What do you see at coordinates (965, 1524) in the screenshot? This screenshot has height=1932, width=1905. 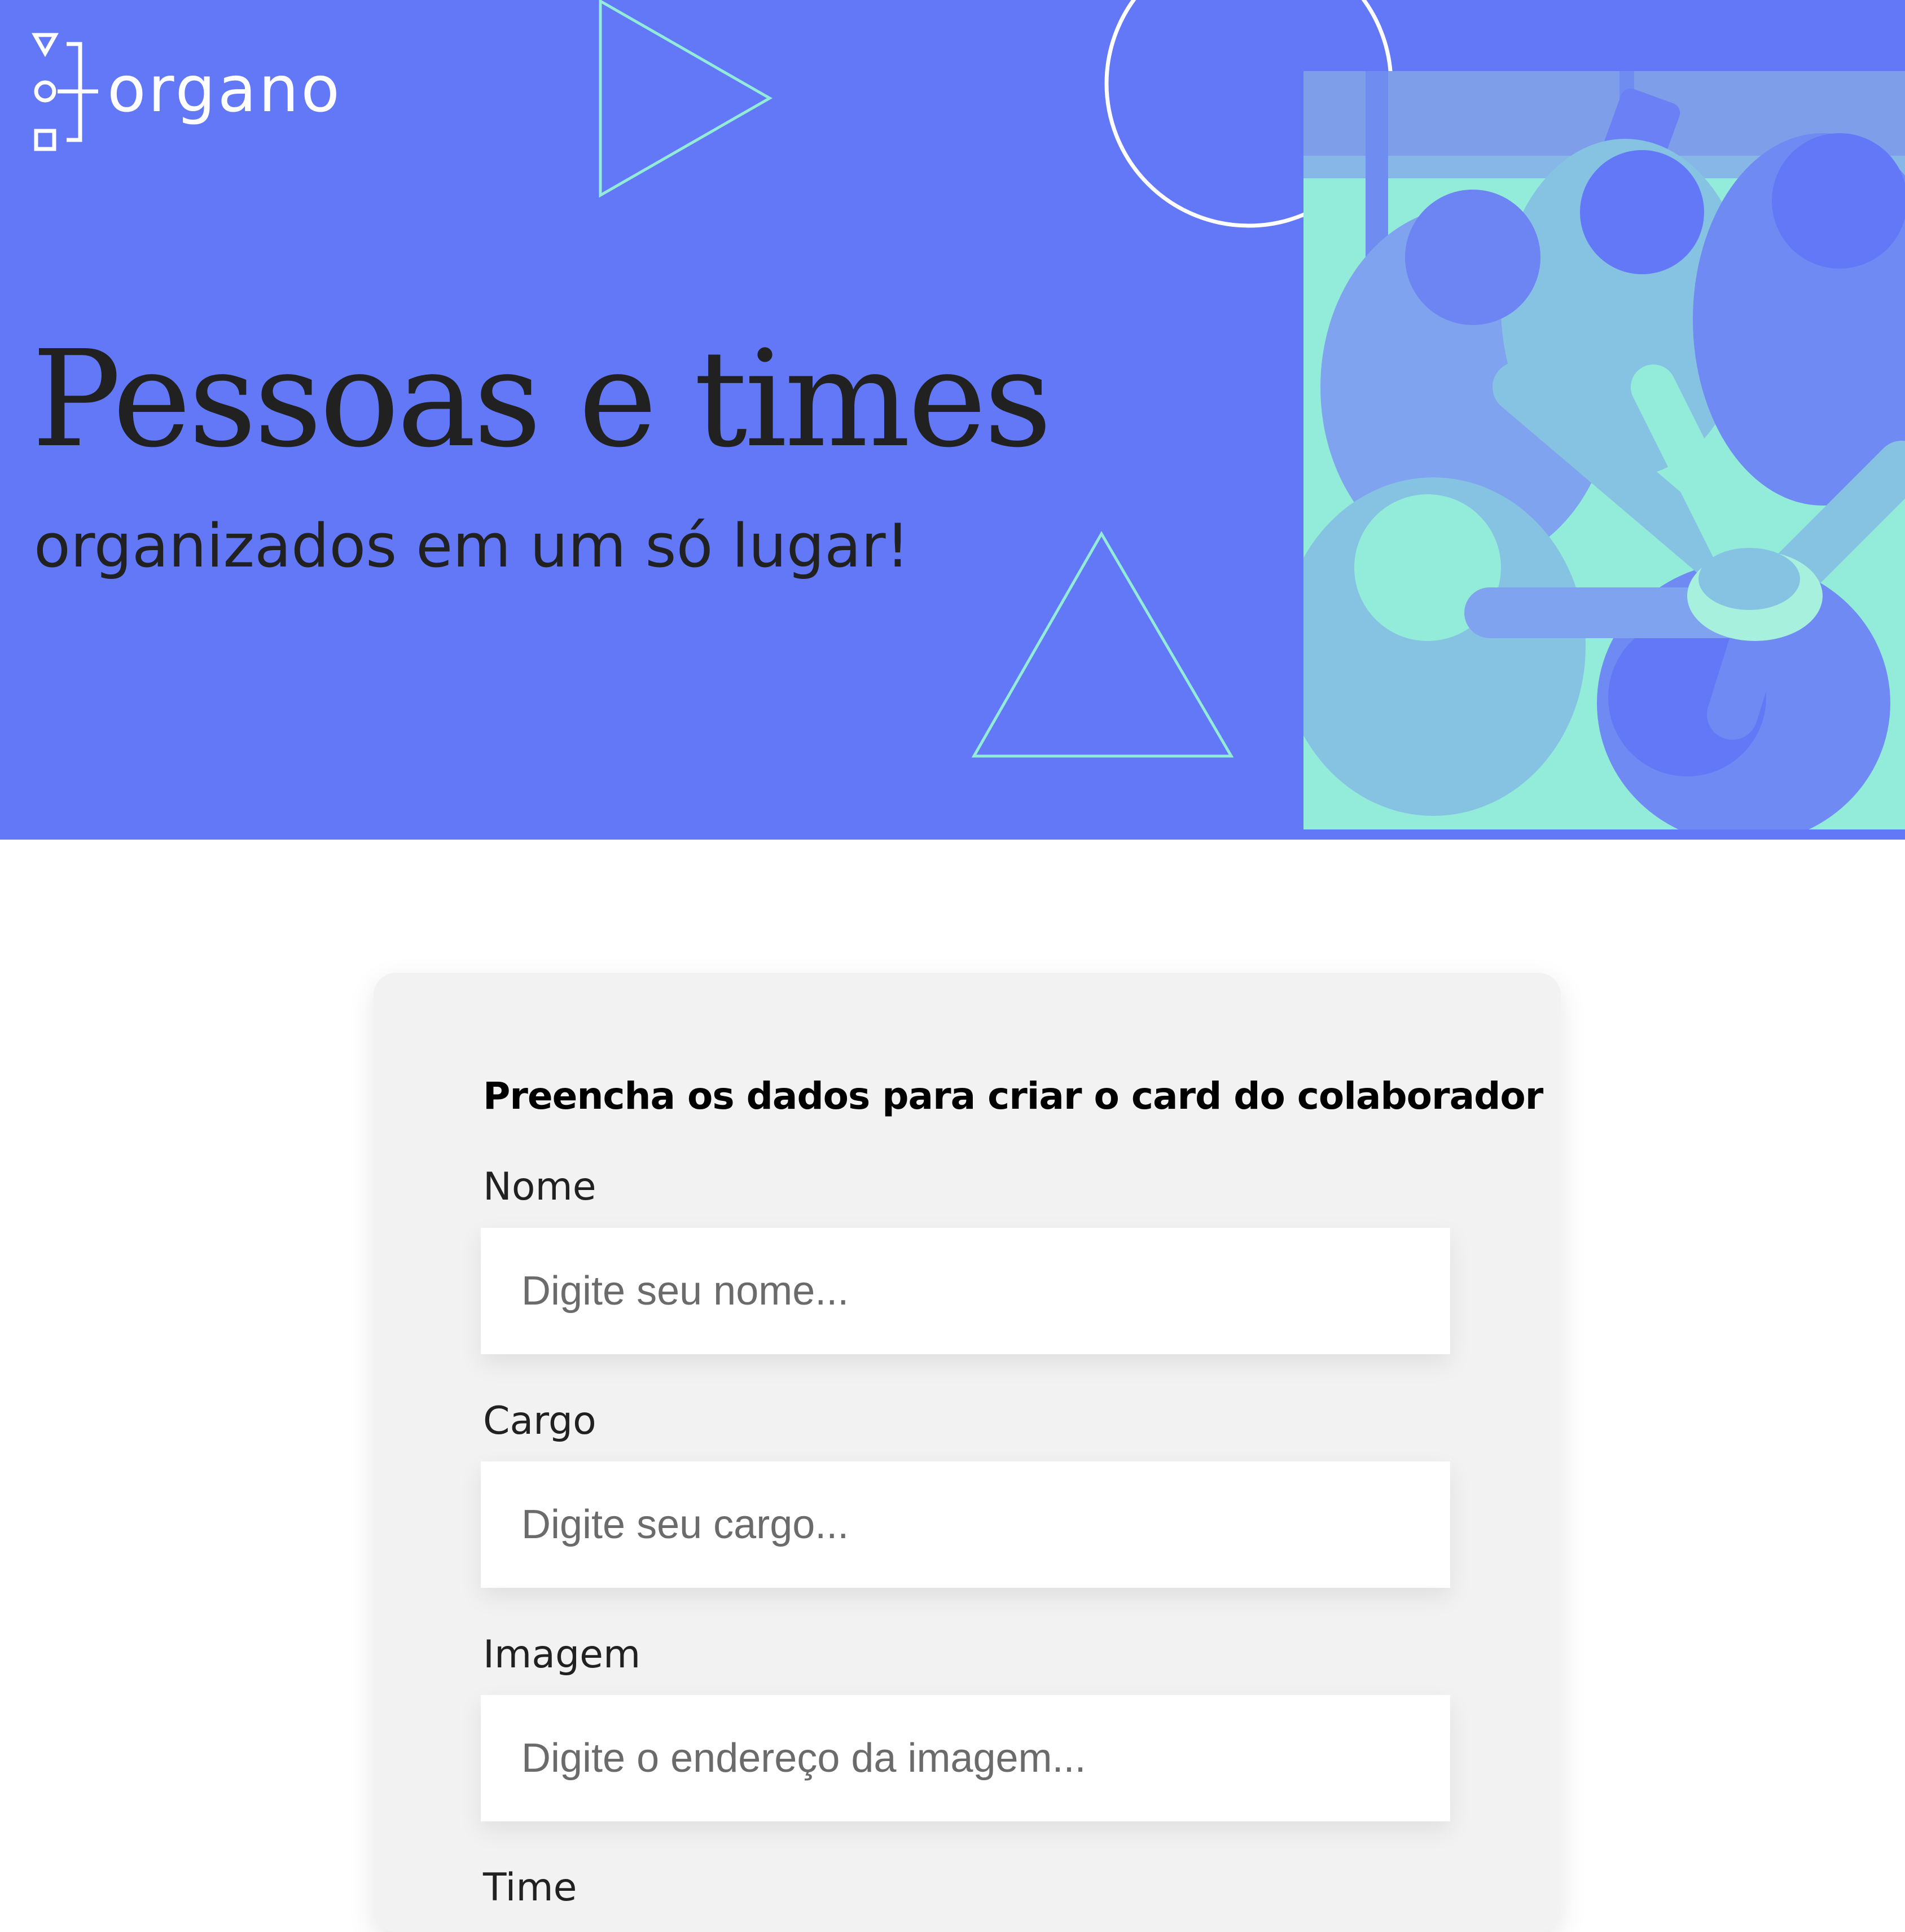 I see `role-input` at bounding box center [965, 1524].